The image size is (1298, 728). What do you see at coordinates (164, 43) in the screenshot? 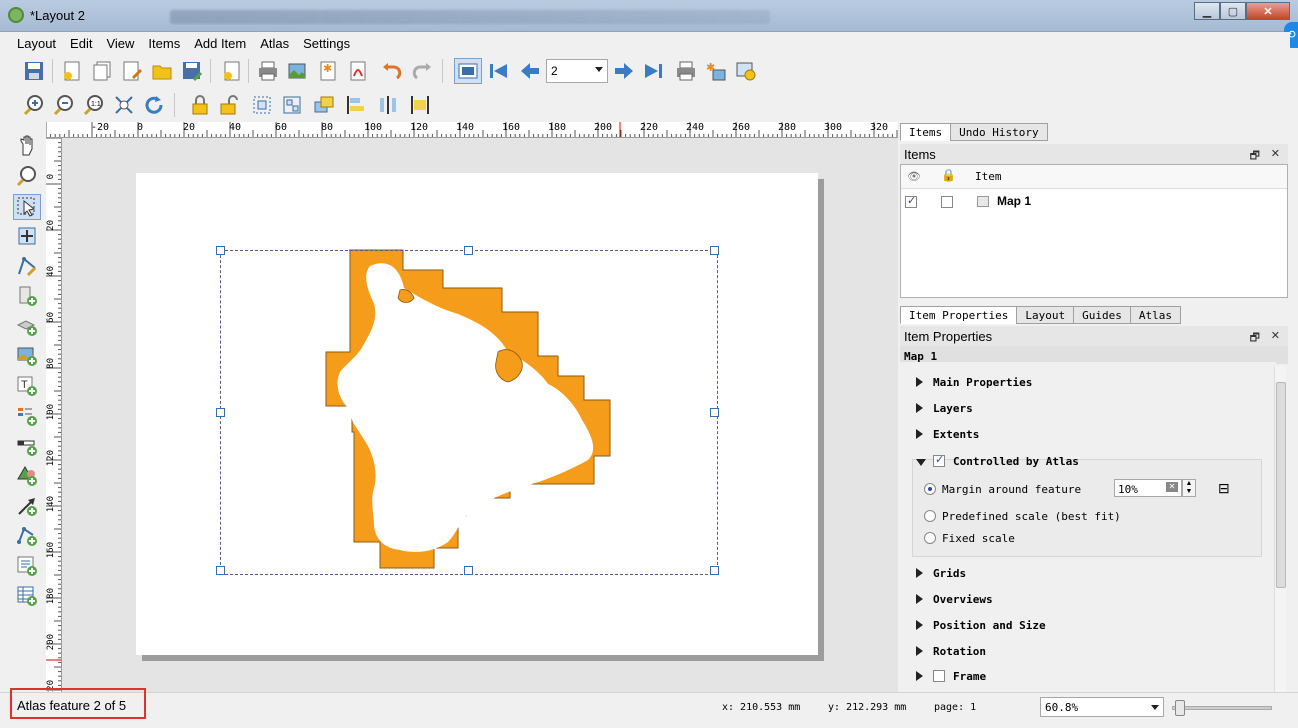
I see `menu-items: Items` at bounding box center [164, 43].